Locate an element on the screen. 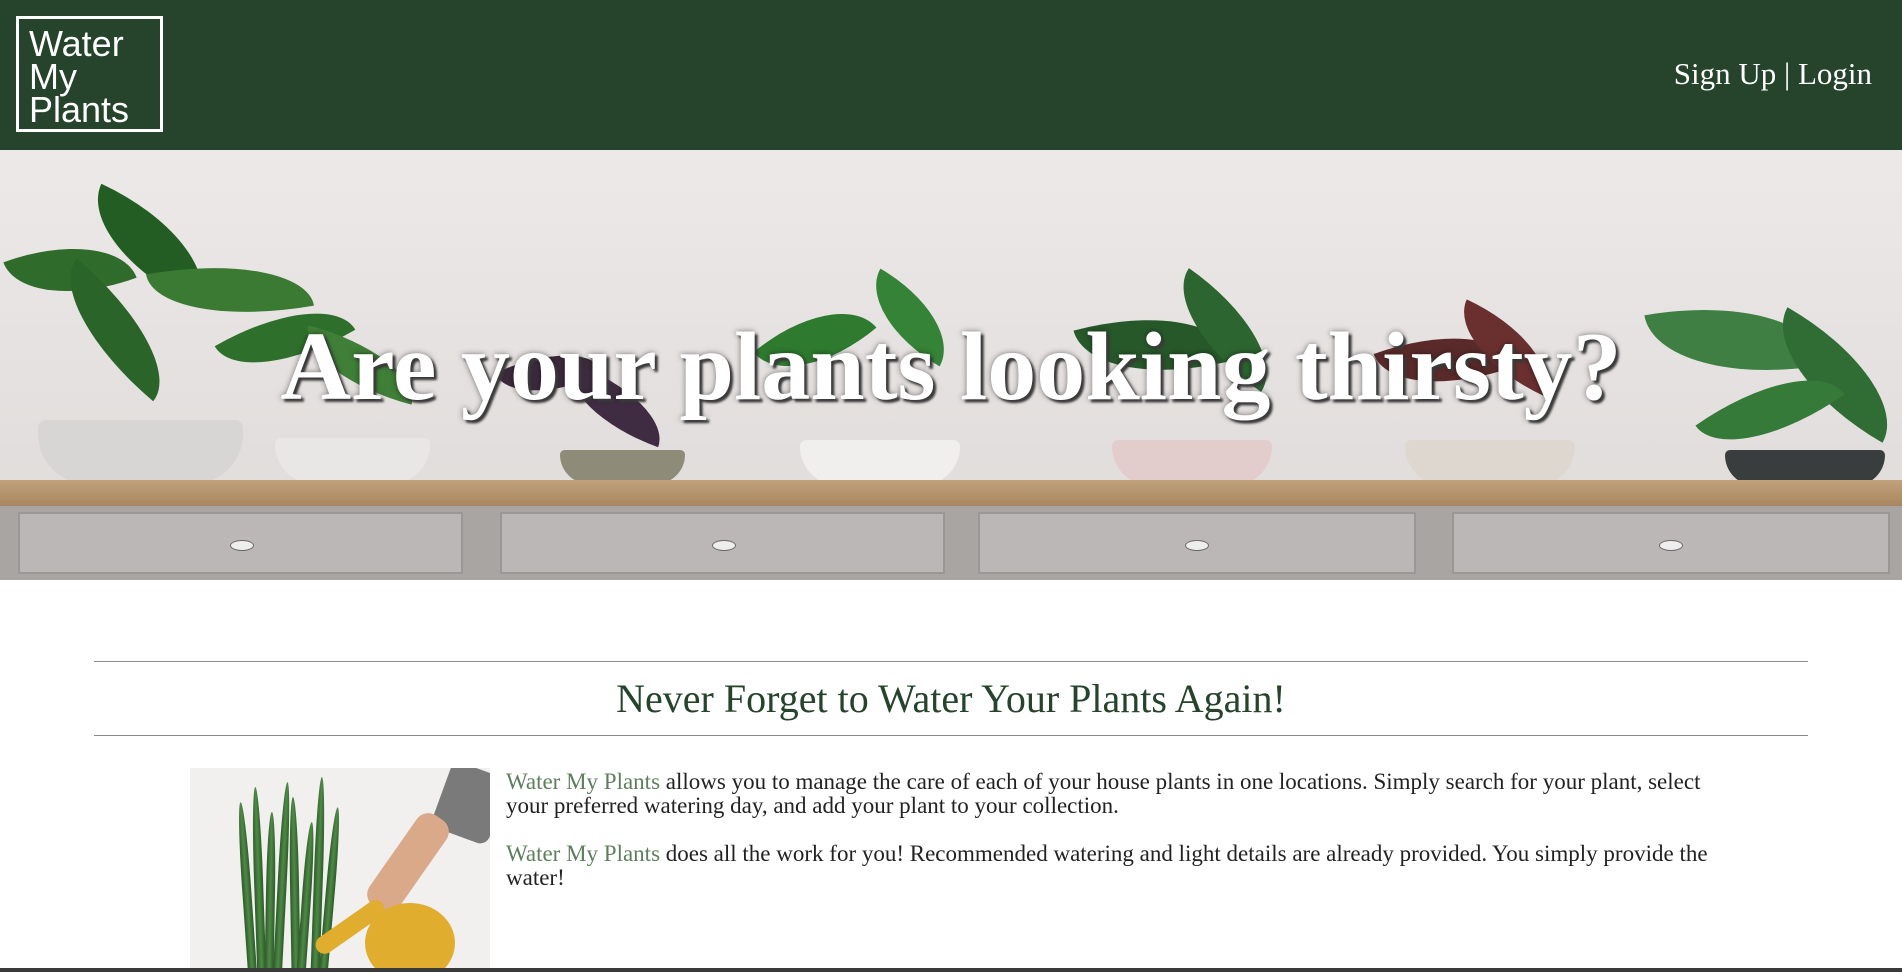 This screenshot has height=972, width=1902. divider-top is located at coordinates (951, 661).